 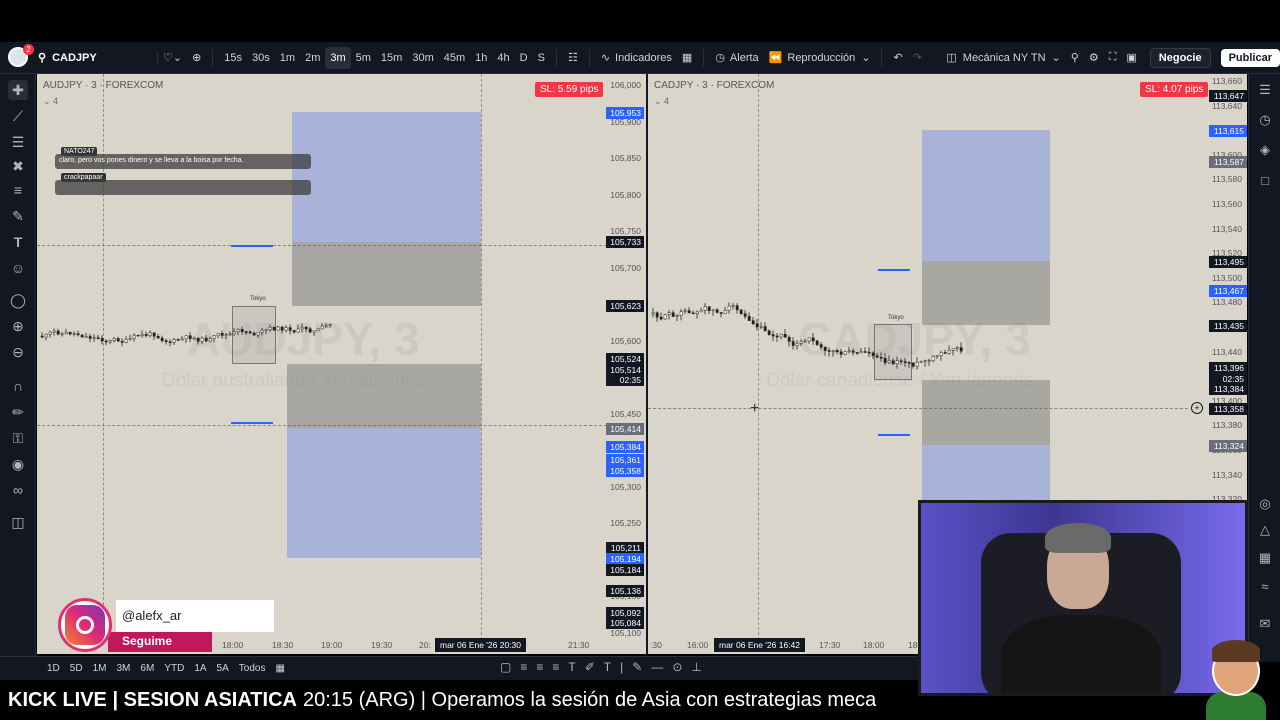 I want to click on horizontal-line-icon: —, so click(x=657, y=667).